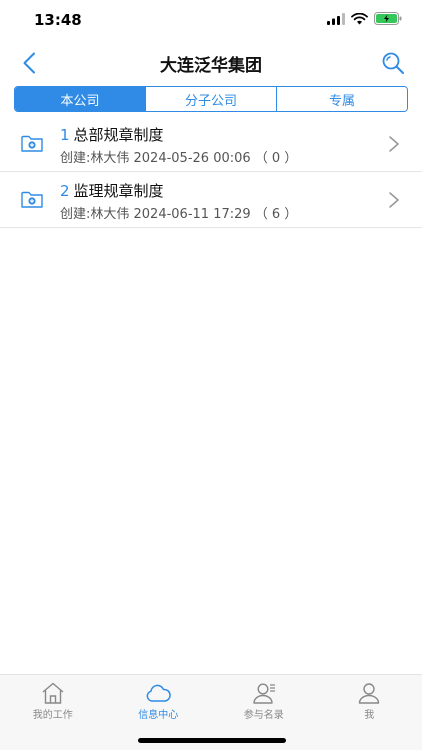 Image resolution: width=422 pixels, height=750 pixels. What do you see at coordinates (211, 144) in the screenshot?
I see `list-item: 1 总部规章制度 创建:林大伟 2024-05-26 00:06 （ 0 ）` at bounding box center [211, 144].